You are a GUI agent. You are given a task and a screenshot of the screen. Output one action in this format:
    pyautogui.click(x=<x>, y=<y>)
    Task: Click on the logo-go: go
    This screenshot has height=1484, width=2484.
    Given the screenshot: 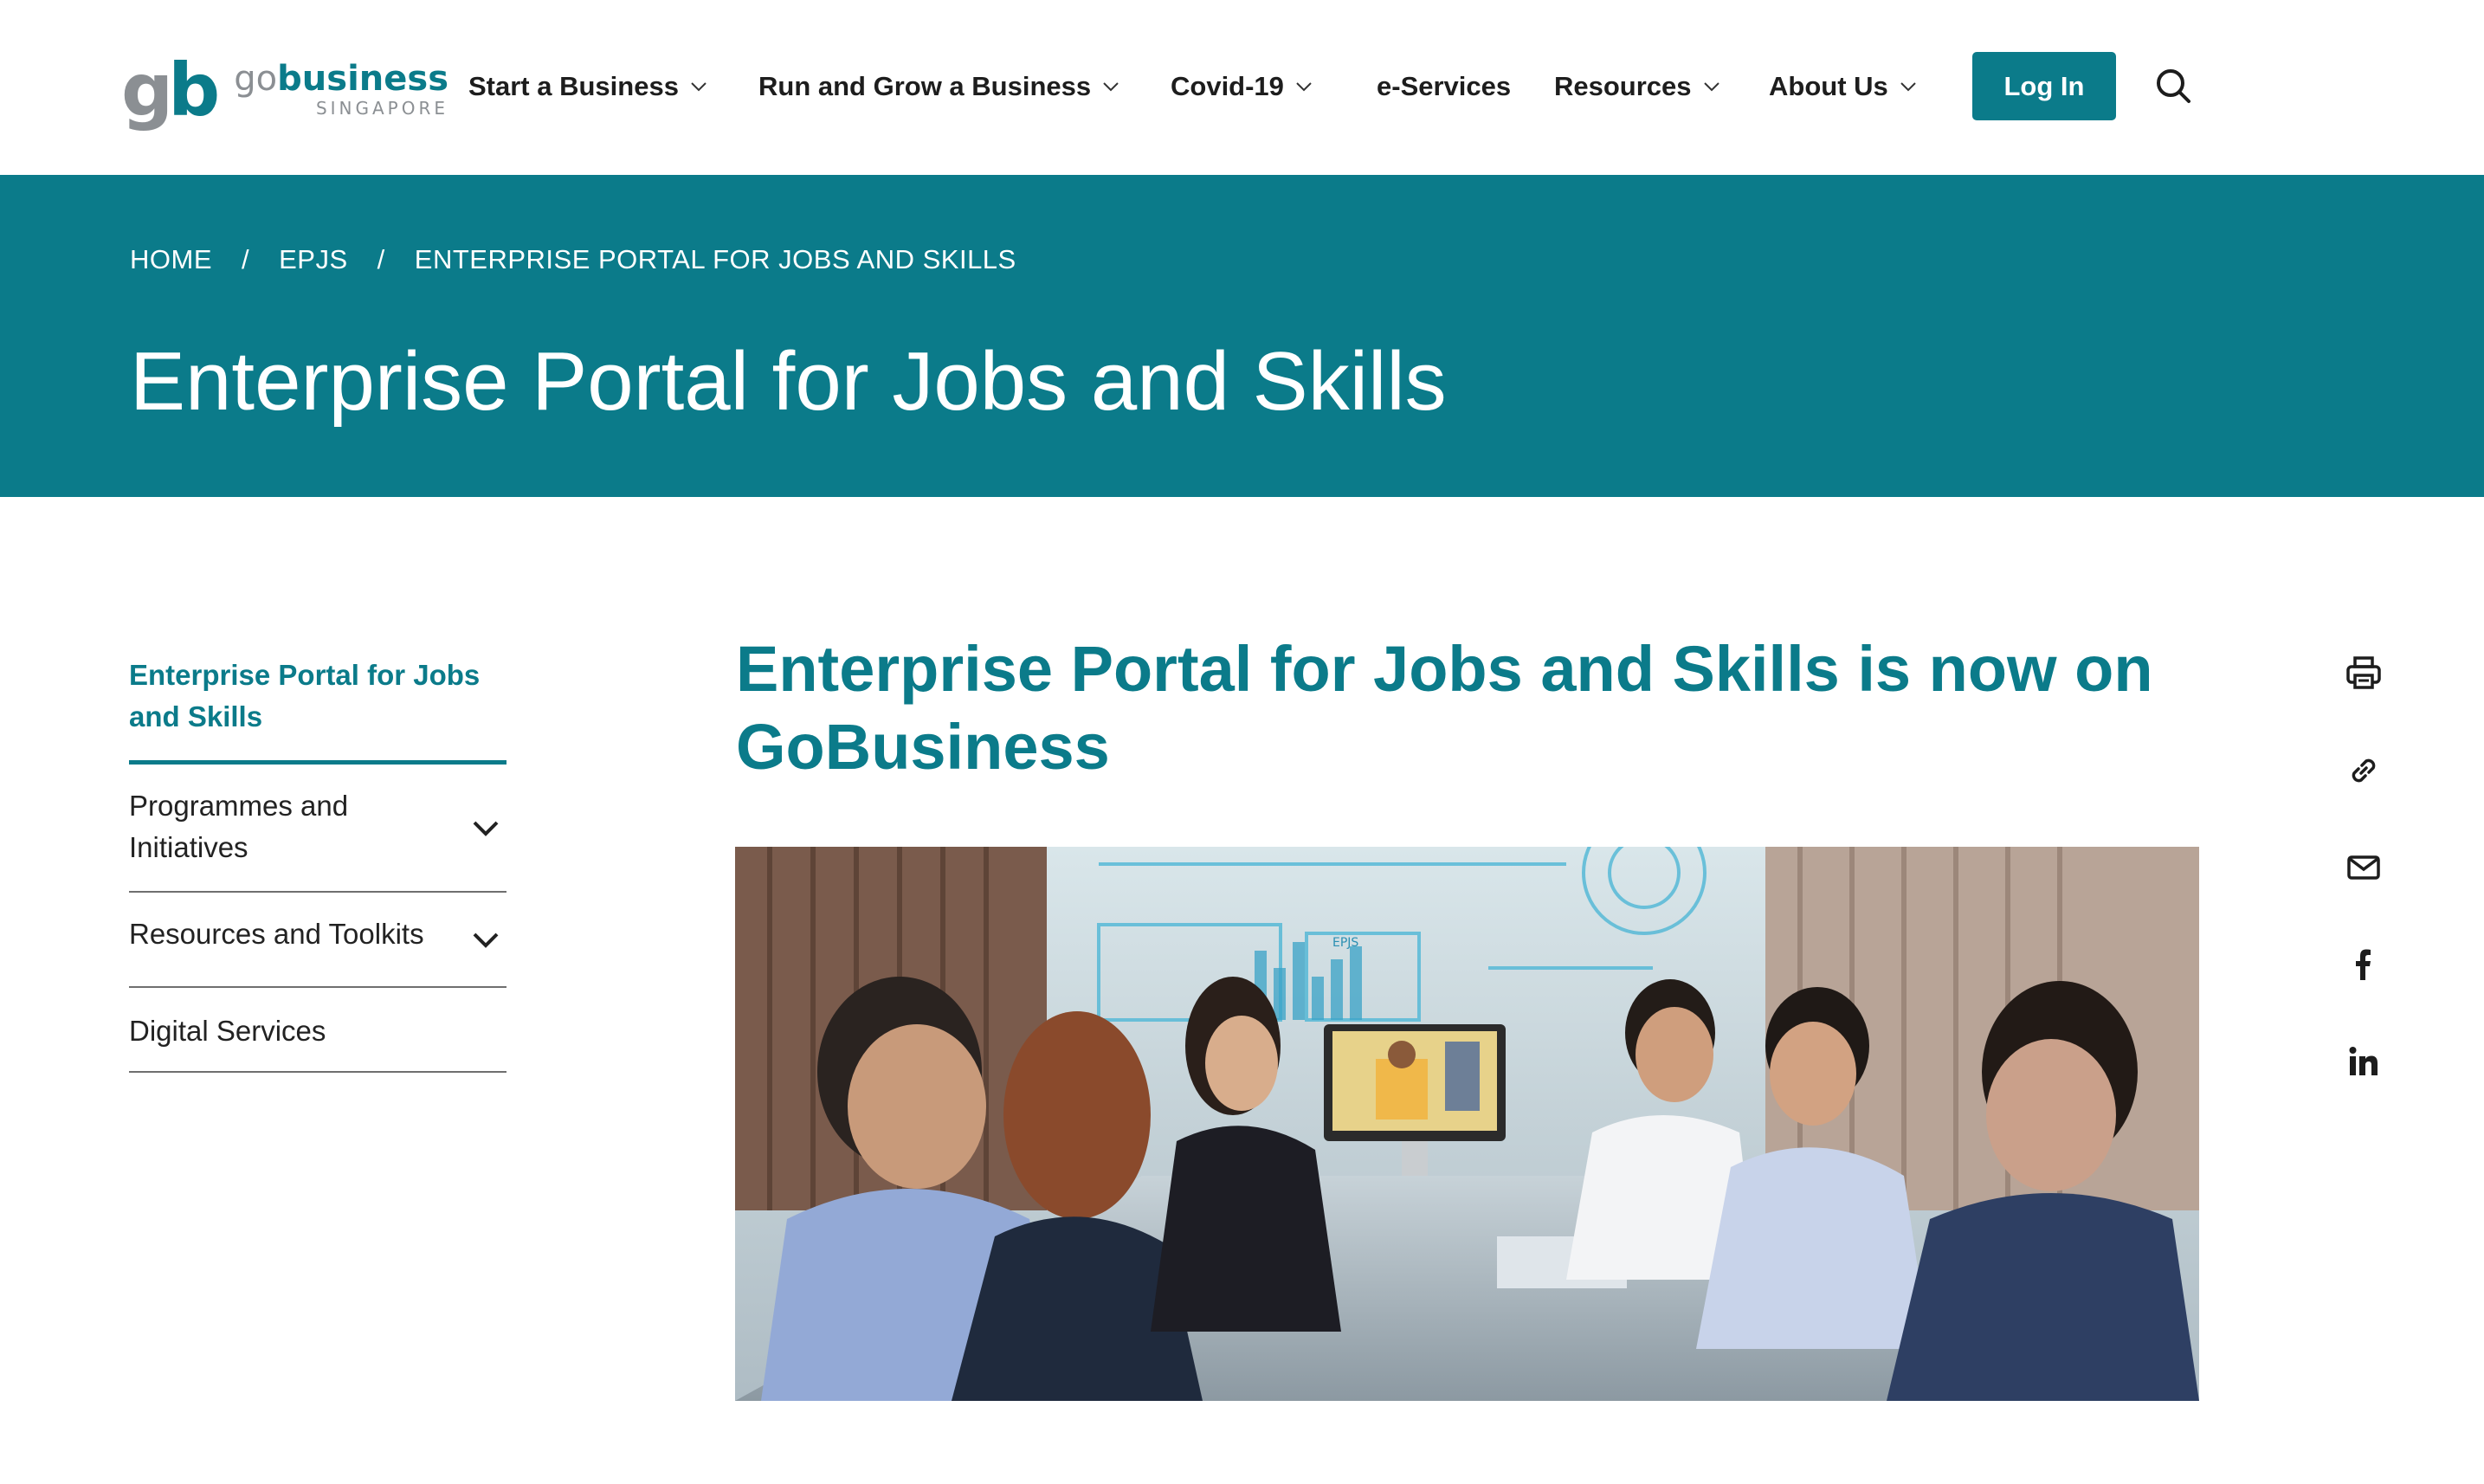 What is the action you would take?
    pyautogui.click(x=256, y=79)
    